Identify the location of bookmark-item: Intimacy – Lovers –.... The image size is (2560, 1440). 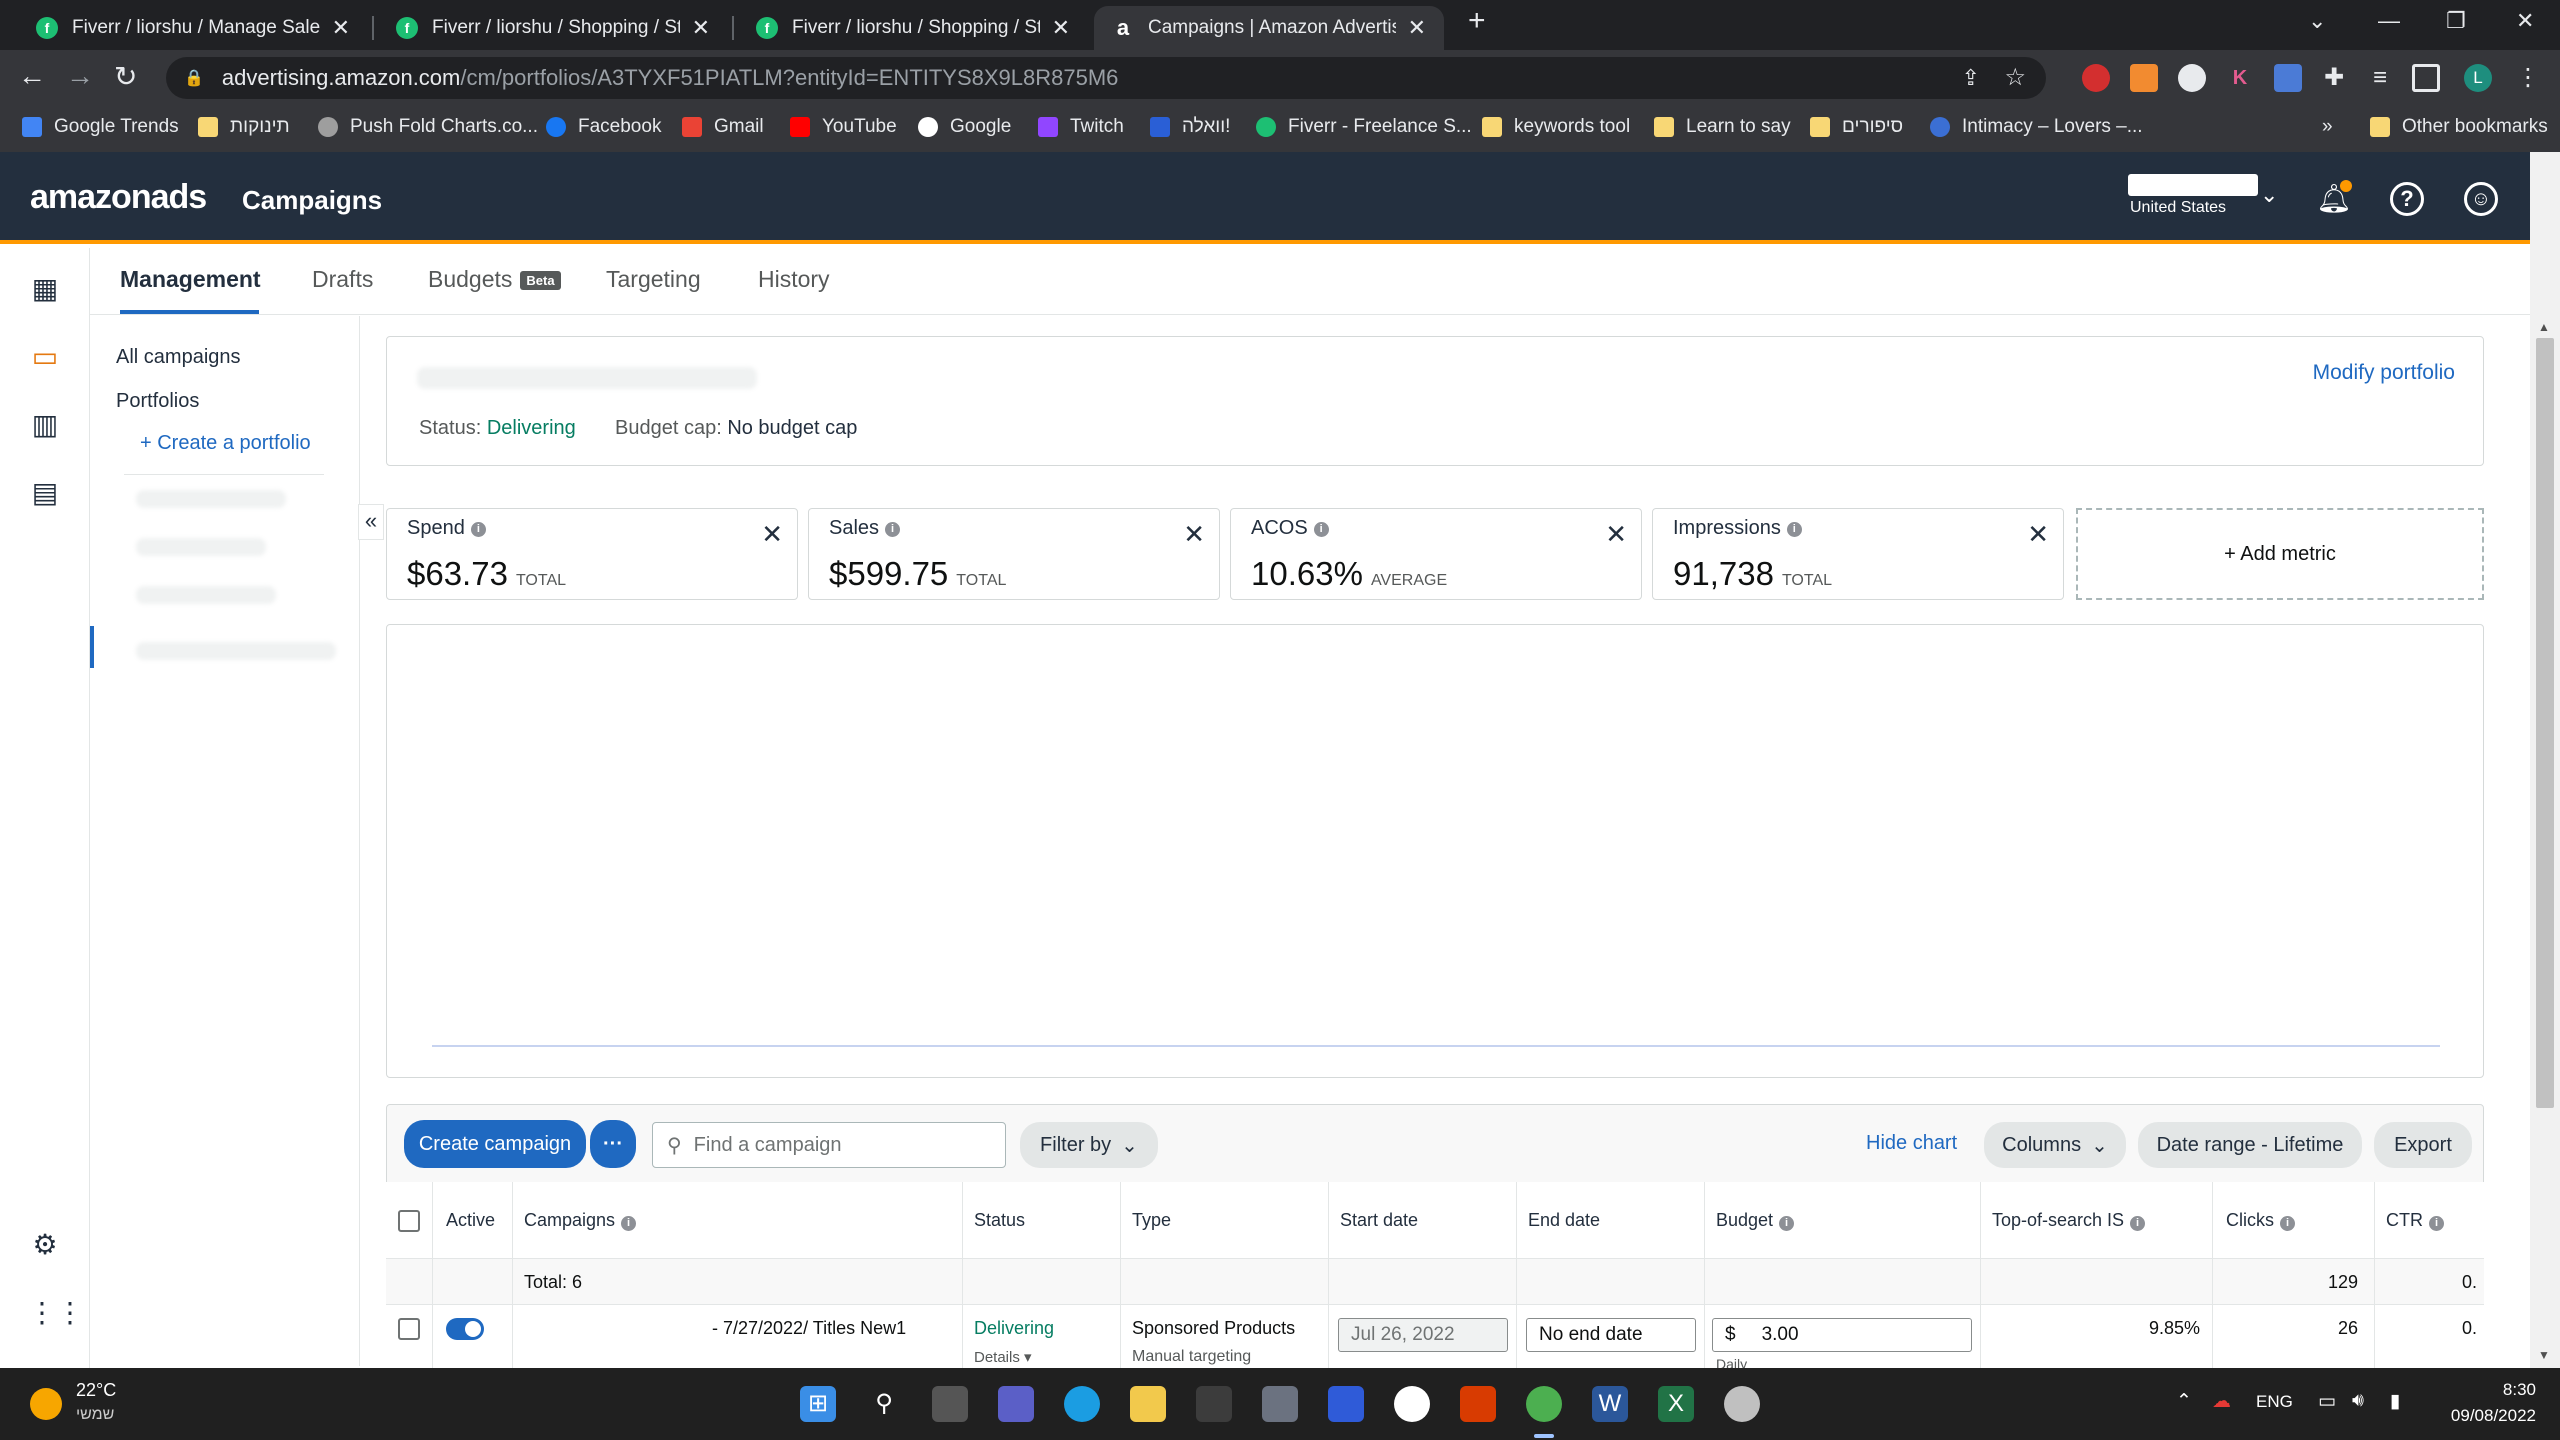
(2036, 127).